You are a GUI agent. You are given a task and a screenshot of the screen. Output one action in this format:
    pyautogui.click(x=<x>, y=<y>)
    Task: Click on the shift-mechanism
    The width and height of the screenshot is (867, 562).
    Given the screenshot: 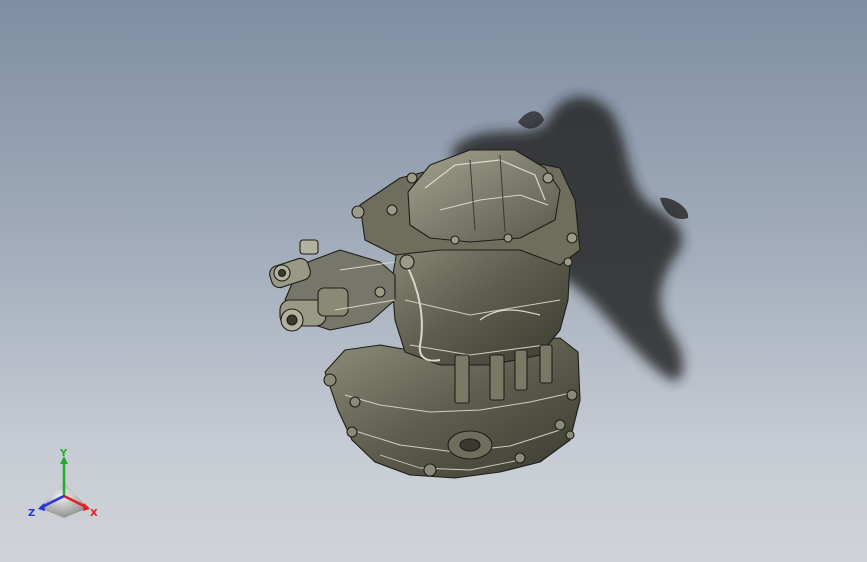 What is the action you would take?
    pyautogui.click(x=332, y=285)
    